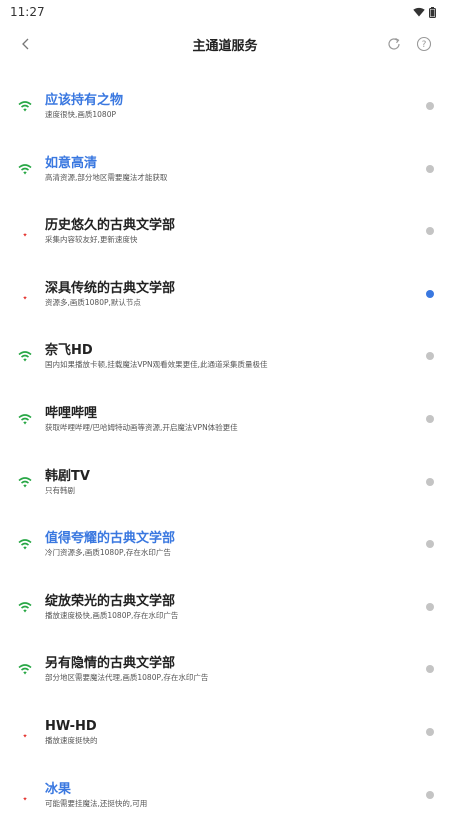  What do you see at coordinates (222, 106) in the screenshot?
I see `channel-text: 应该持有之物 速度很快,画质1080P` at bounding box center [222, 106].